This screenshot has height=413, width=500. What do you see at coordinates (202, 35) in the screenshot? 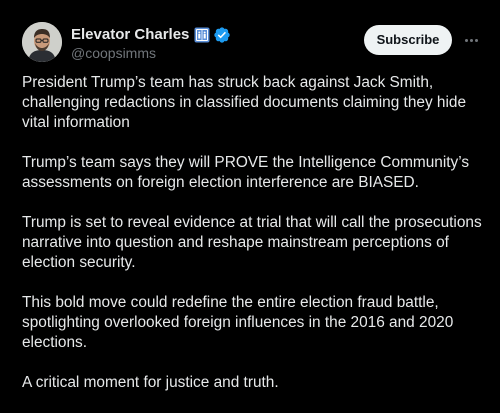
I see `elevator-icon` at bounding box center [202, 35].